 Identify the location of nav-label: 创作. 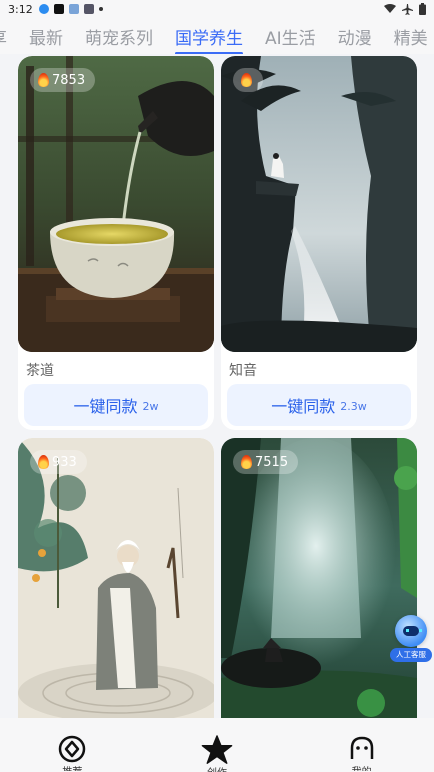
(217, 769).